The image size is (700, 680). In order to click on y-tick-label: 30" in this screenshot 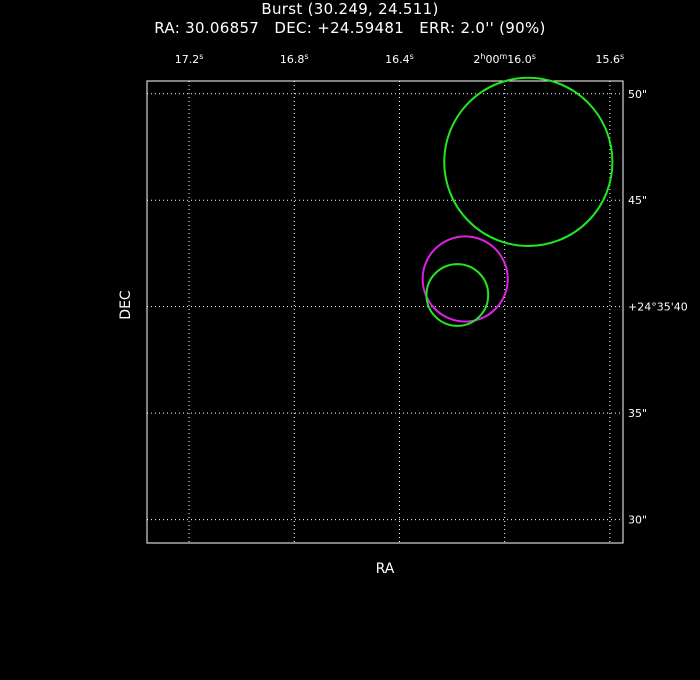, I will do `click(637, 520)`.